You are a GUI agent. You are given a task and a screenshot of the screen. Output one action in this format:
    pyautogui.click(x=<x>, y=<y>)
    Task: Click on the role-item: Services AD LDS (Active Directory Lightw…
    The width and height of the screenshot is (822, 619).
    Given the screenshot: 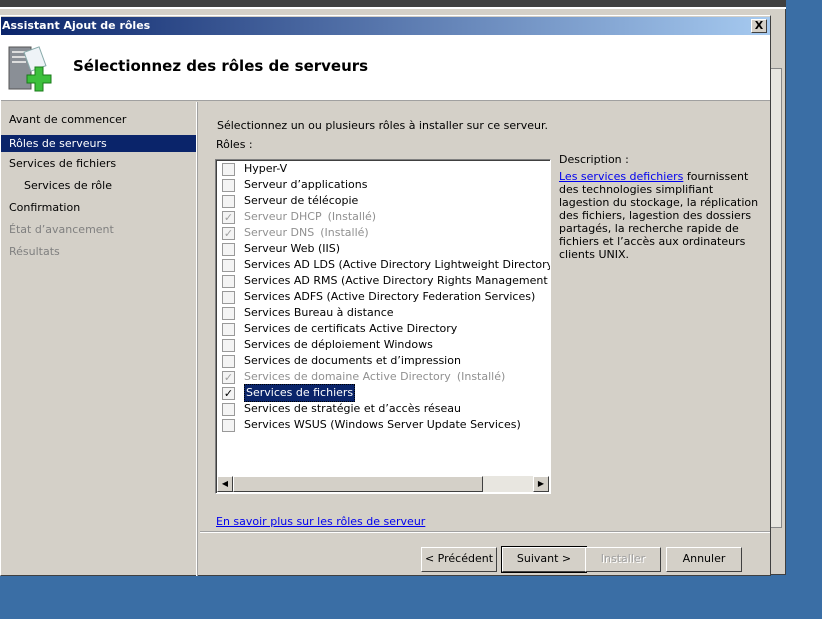 What is the action you would take?
    pyautogui.click(x=383, y=265)
    